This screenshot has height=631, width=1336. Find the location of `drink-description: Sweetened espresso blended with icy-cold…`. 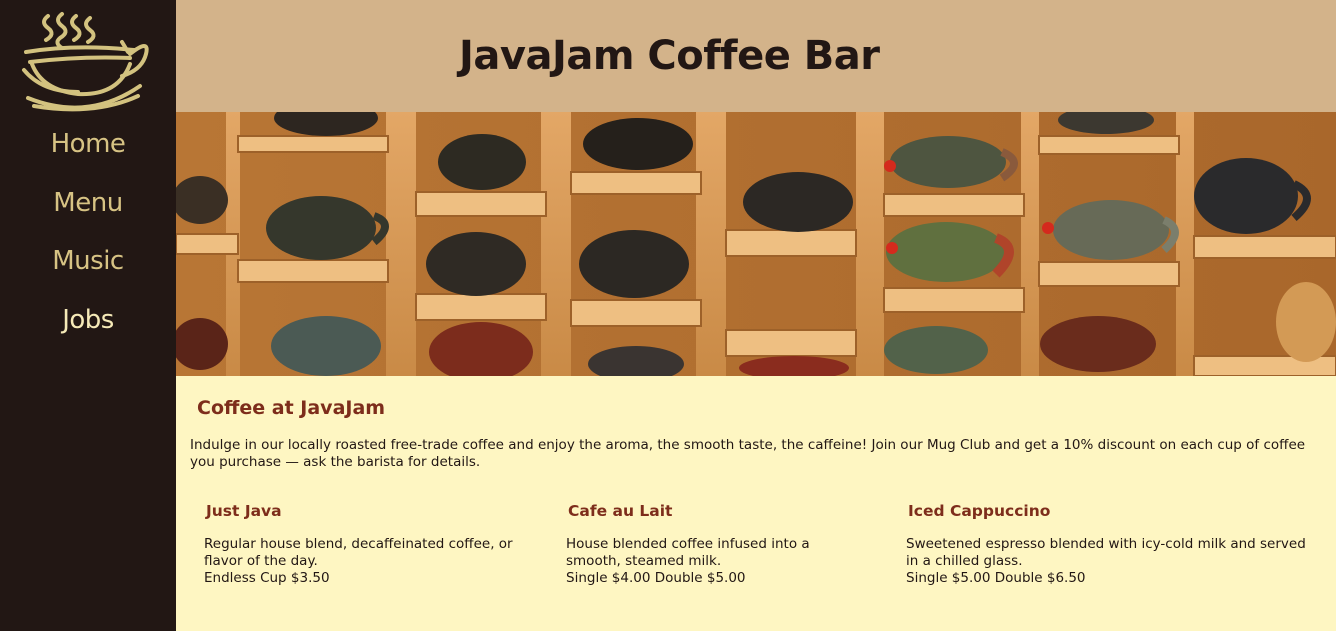

drink-description: Sweetened espresso blended with icy-cold… is located at coordinates (1111, 561).